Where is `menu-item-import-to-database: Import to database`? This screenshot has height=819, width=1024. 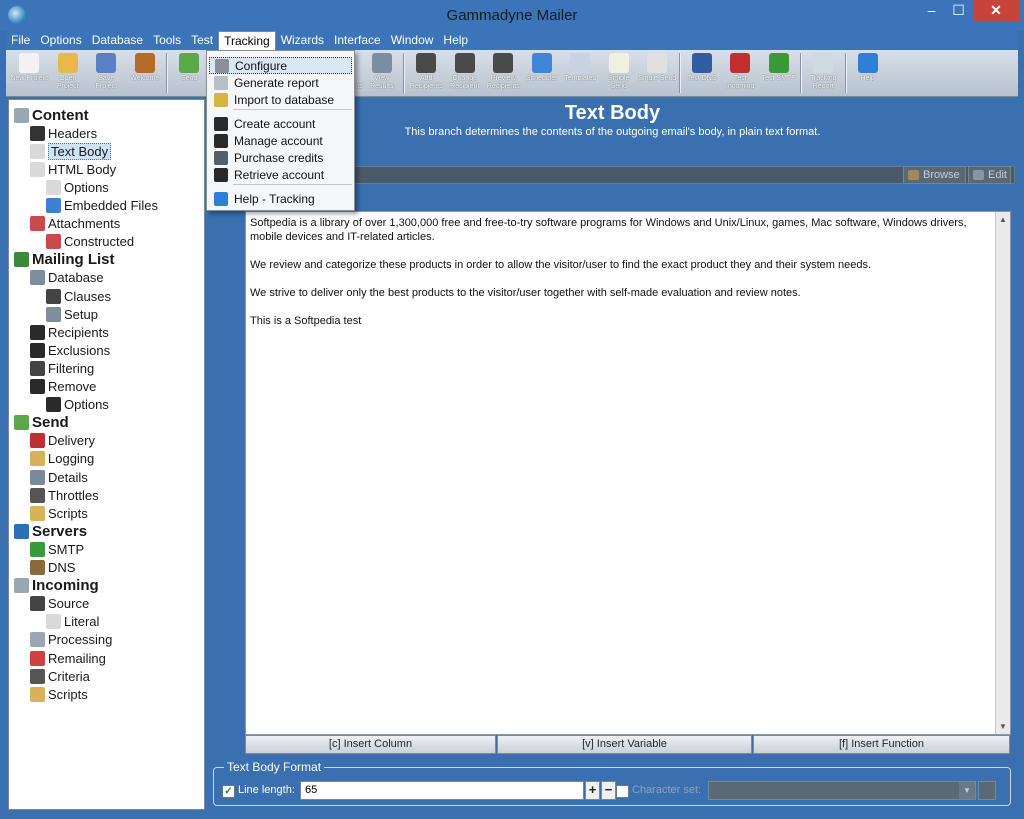
menu-item-import-to-database: Import to database is located at coordinates (280, 99).